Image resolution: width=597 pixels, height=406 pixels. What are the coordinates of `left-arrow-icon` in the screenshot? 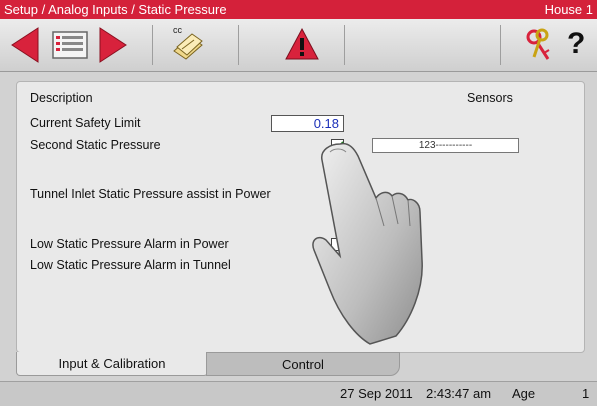 It's located at (25, 45).